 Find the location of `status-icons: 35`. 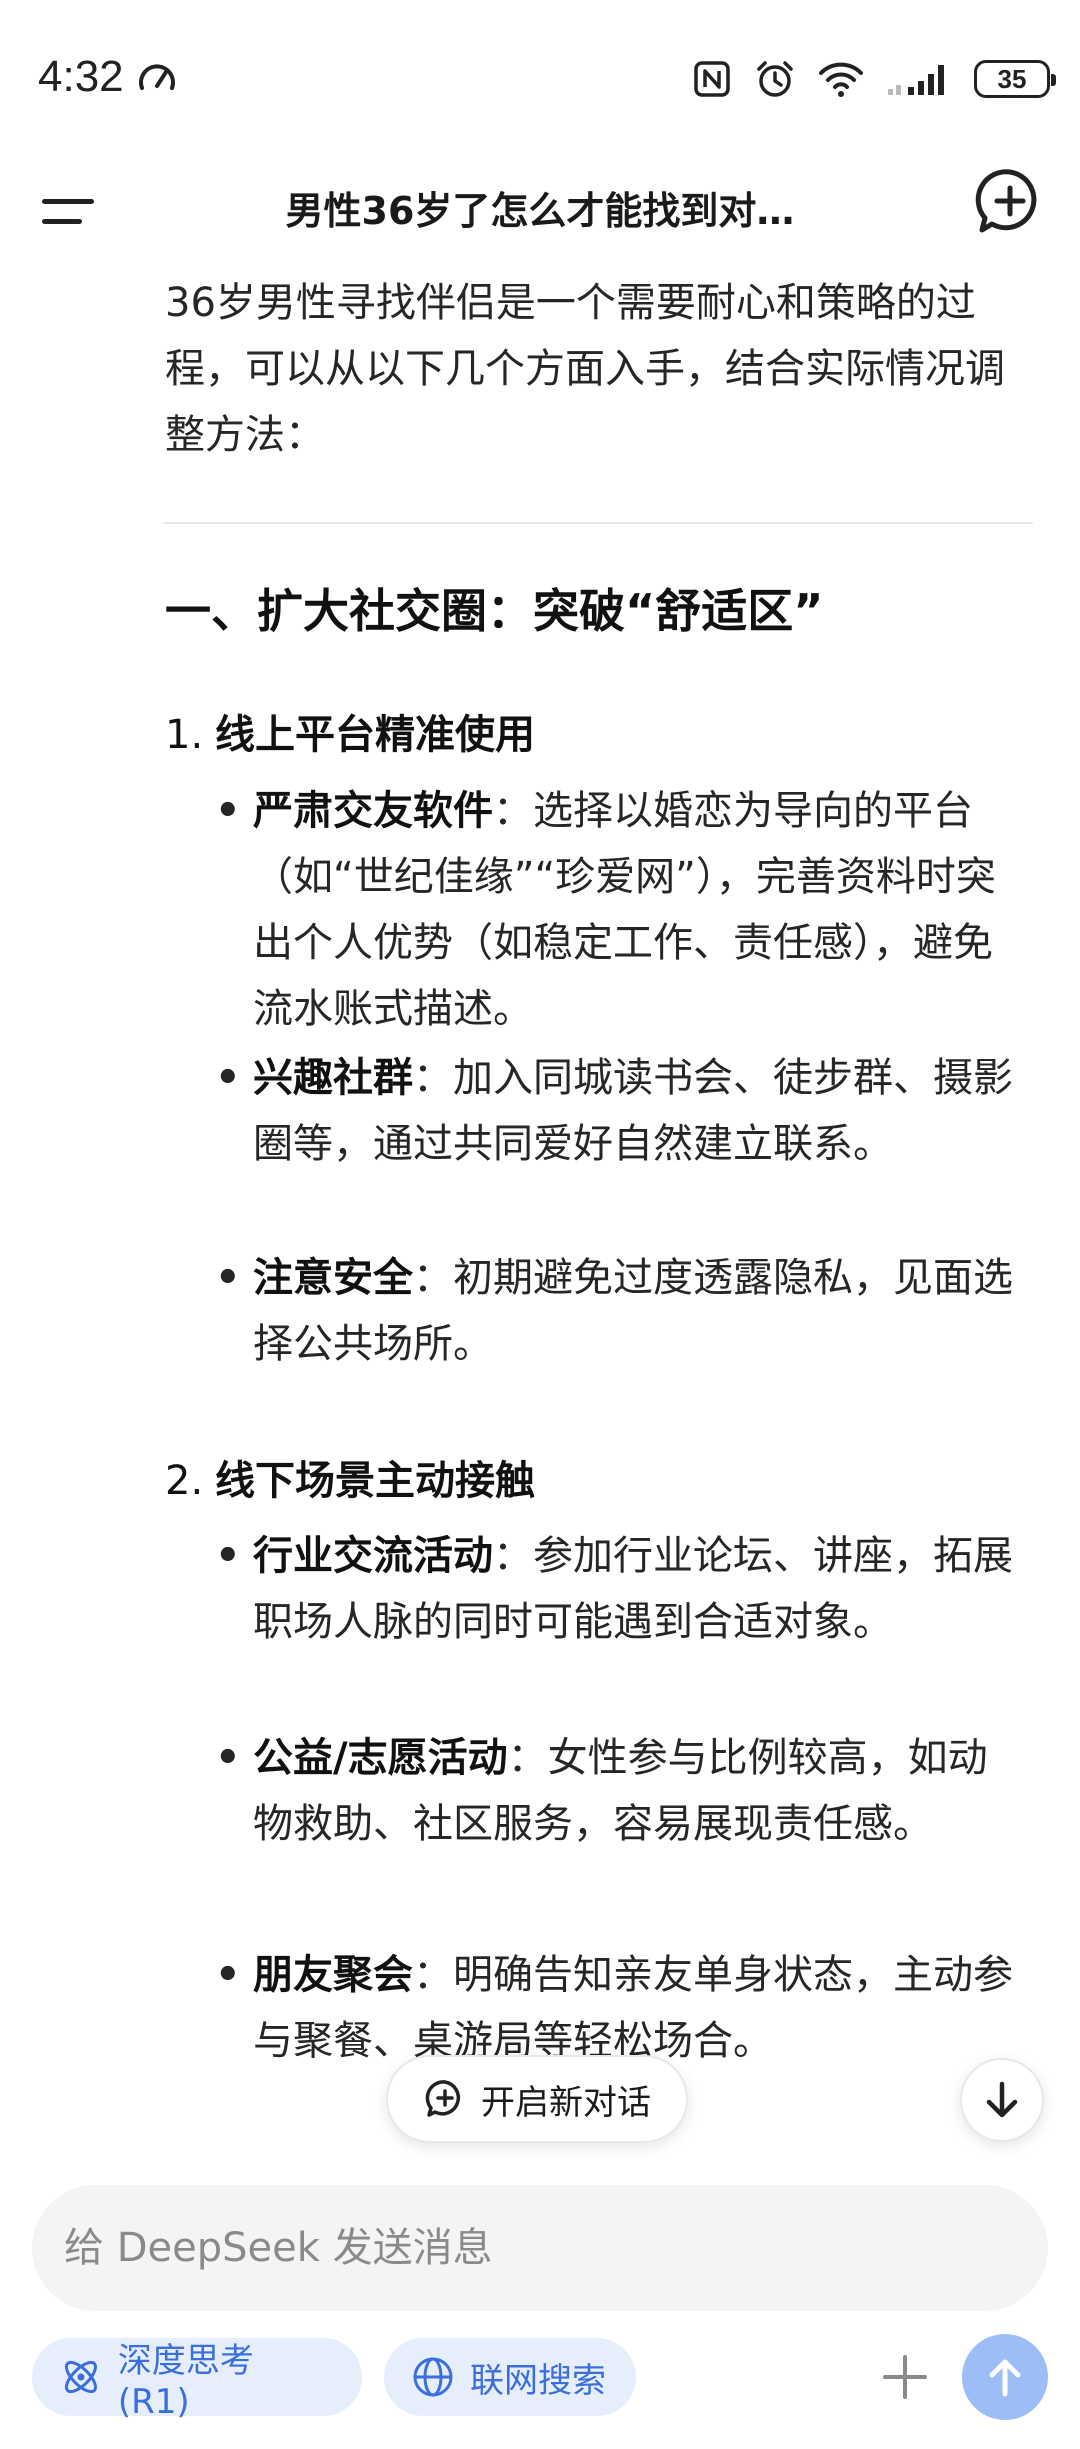

status-icons: 35 is located at coordinates (874, 79).